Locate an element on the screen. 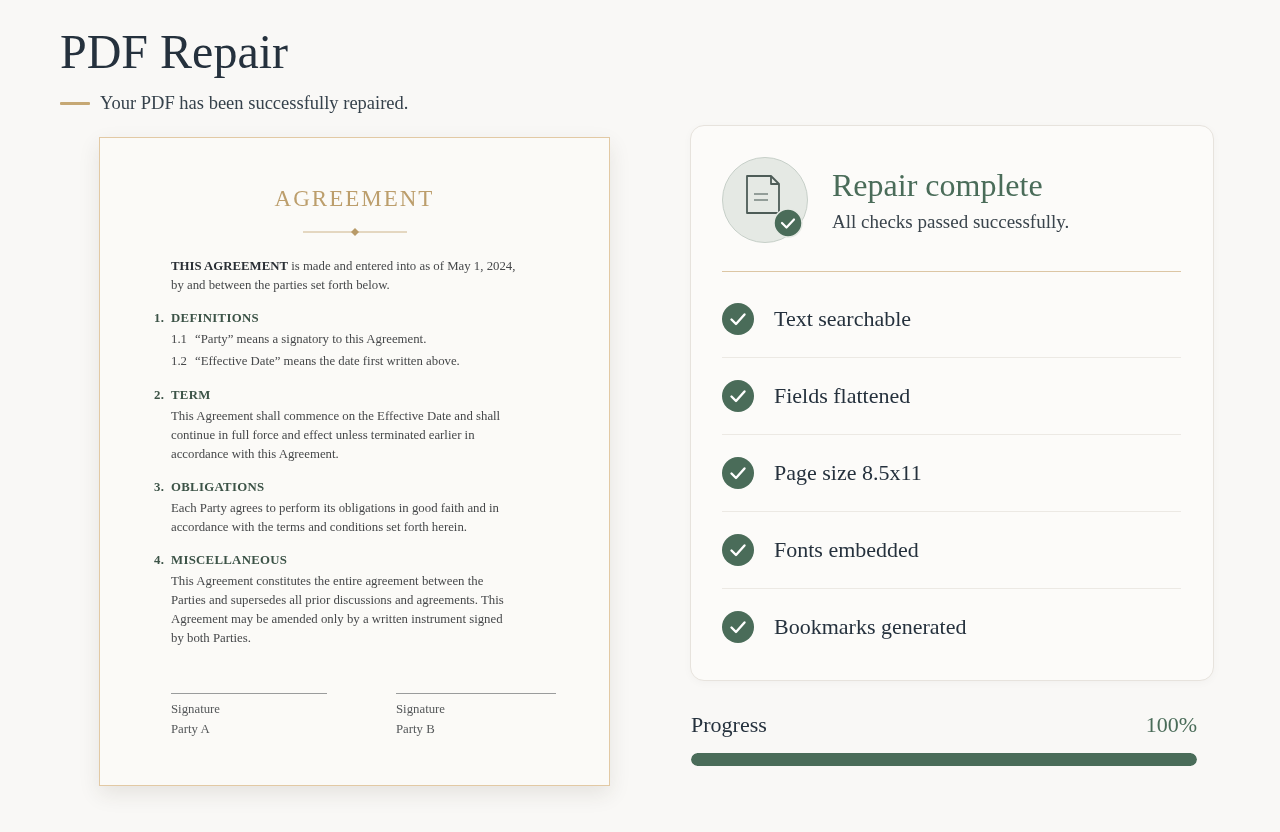  accent-line is located at coordinates (75, 103).